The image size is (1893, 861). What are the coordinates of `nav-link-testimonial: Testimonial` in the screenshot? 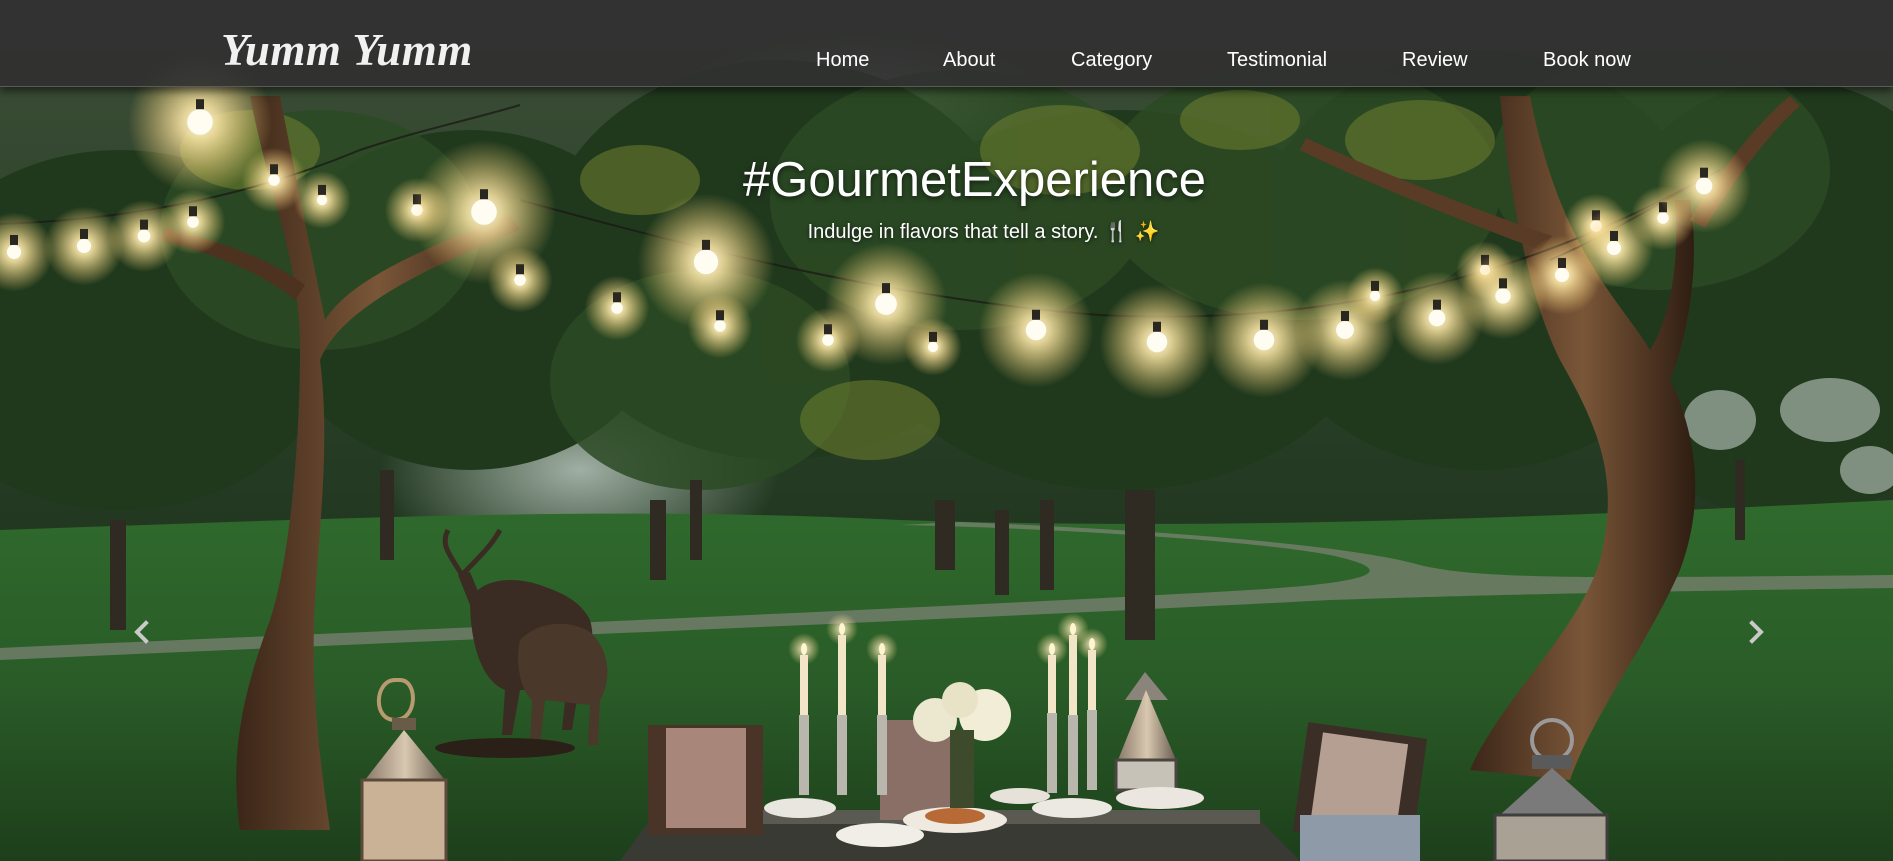 It's located at (1277, 60).